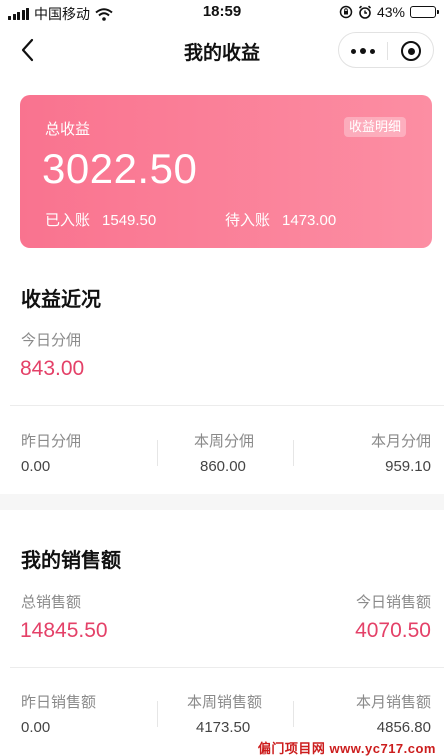  Describe the element at coordinates (120, 168) in the screenshot. I see `total-earnings-value: 3022.50` at that location.